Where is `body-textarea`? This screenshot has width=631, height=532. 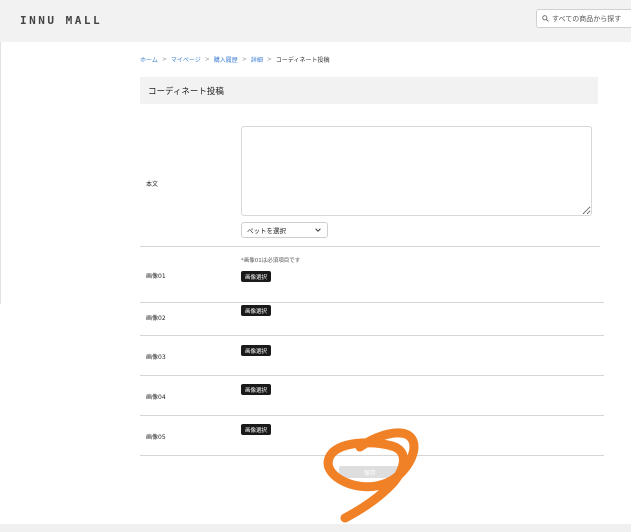
body-textarea is located at coordinates (416, 171).